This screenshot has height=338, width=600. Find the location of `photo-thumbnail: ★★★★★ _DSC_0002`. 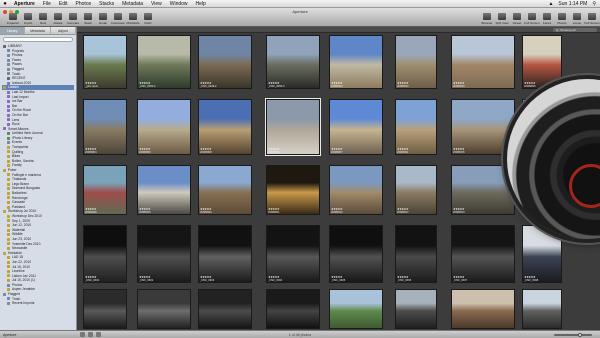

photo-thumbnail: ★★★★★ _DSC_0002 is located at coordinates (164, 254).